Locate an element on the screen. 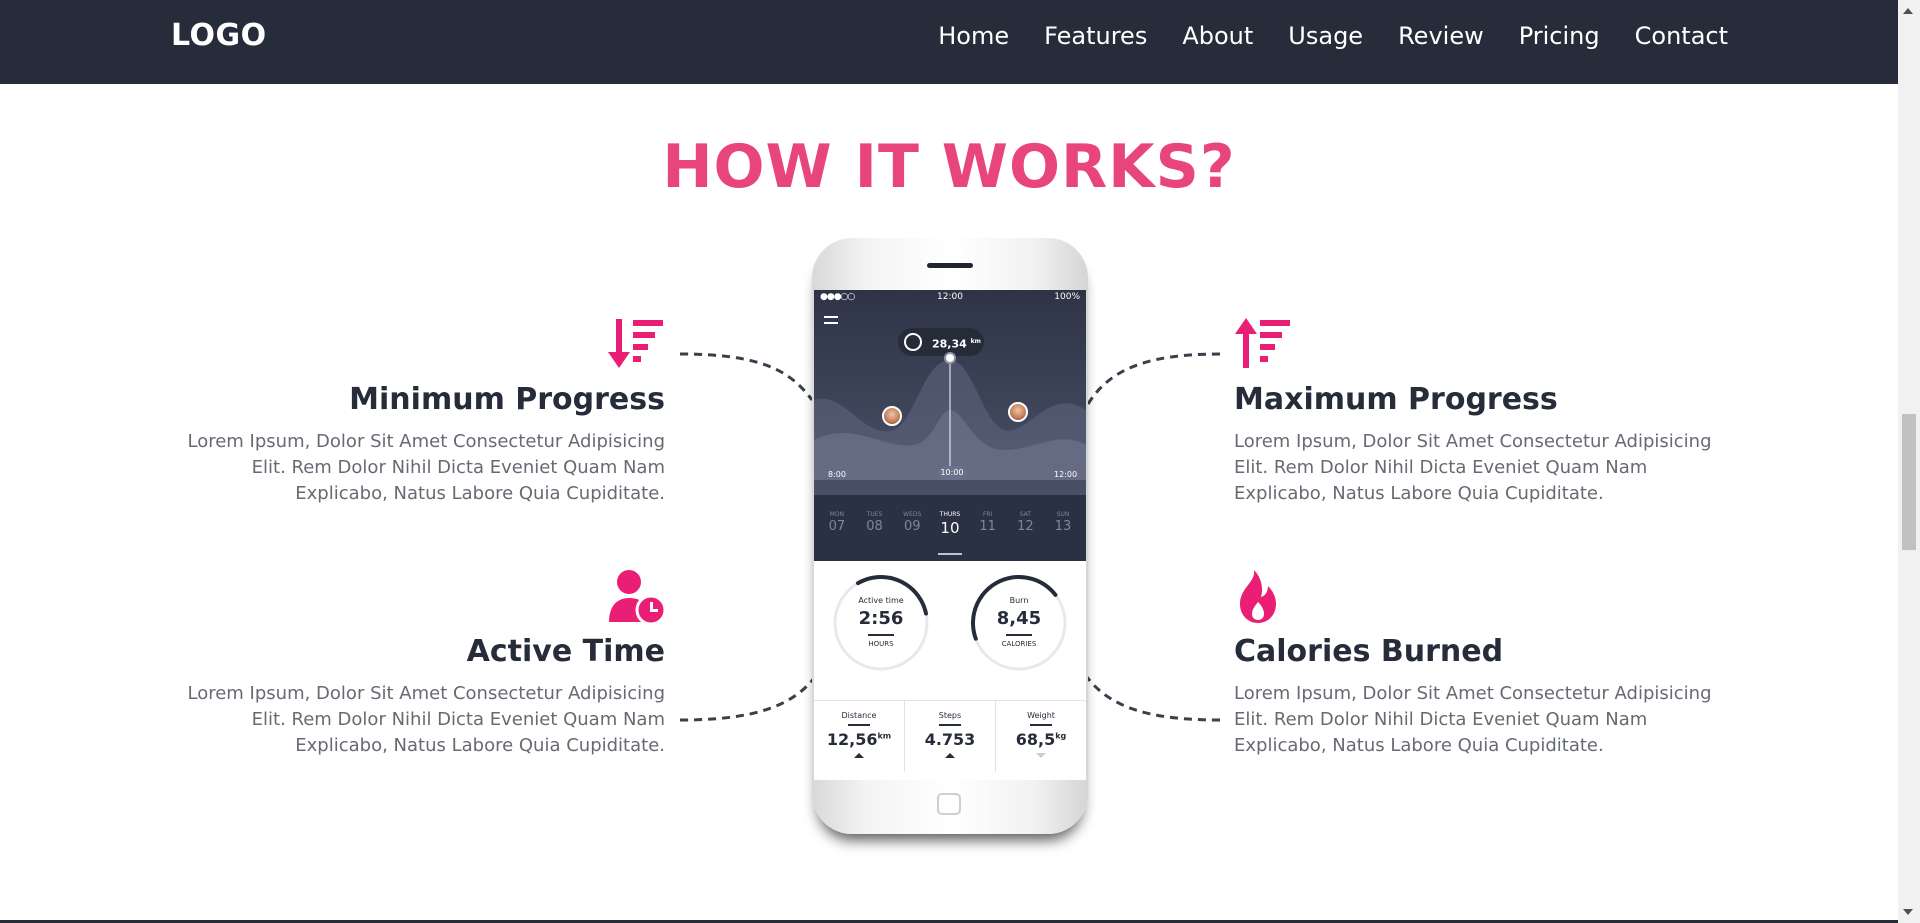 This screenshot has width=1920, height=923. time-end-label: 12:00 is located at coordinates (1066, 474).